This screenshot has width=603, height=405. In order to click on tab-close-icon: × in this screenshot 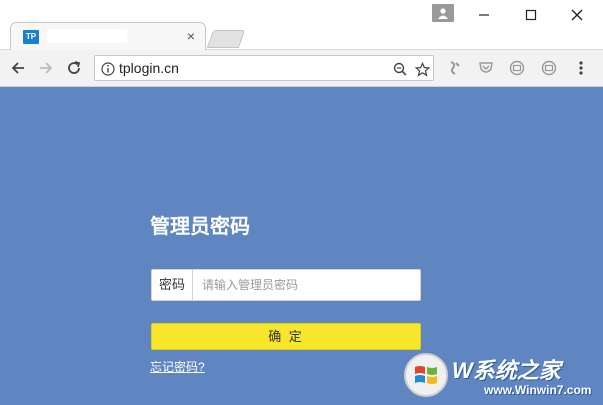, I will do `click(191, 36)`.